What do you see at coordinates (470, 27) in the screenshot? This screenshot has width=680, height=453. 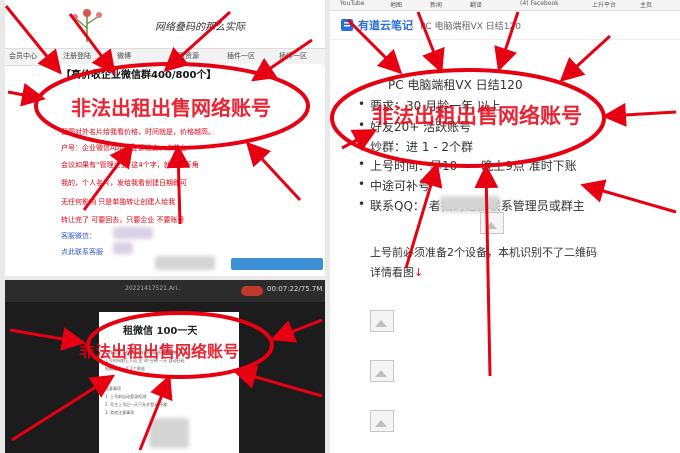 I see `note-title: PC 电脑端租VX 日结120` at bounding box center [470, 27].